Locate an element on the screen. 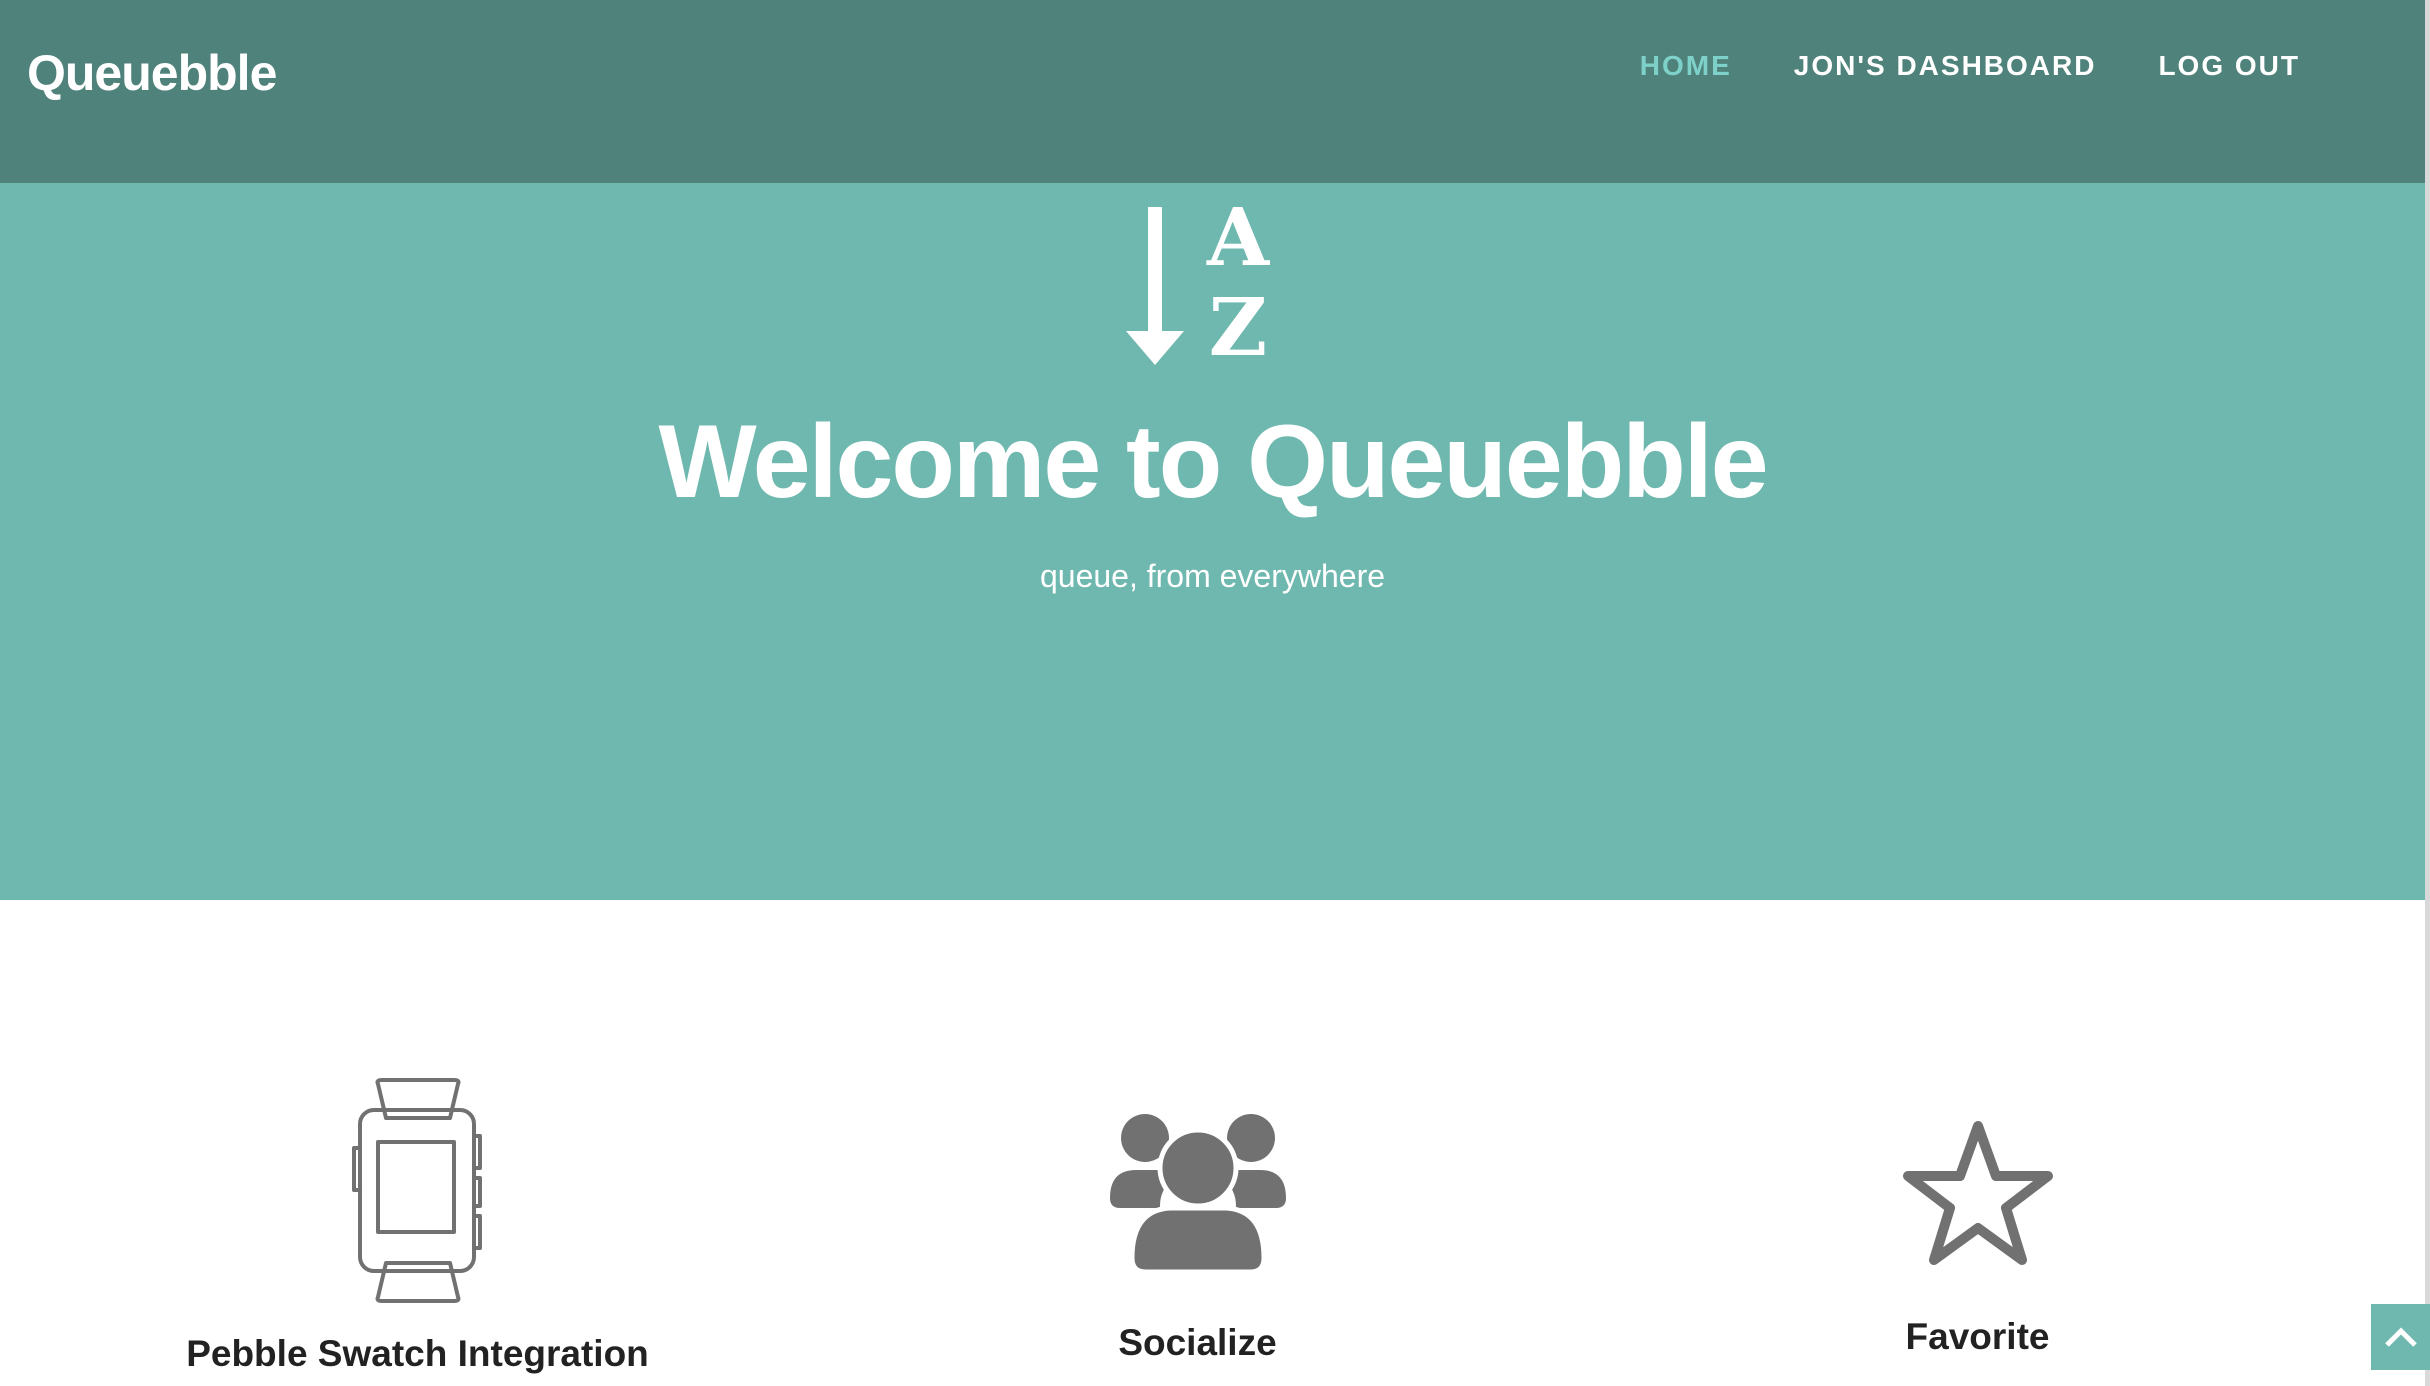  scrollbar is located at coordinates (2427, 693).